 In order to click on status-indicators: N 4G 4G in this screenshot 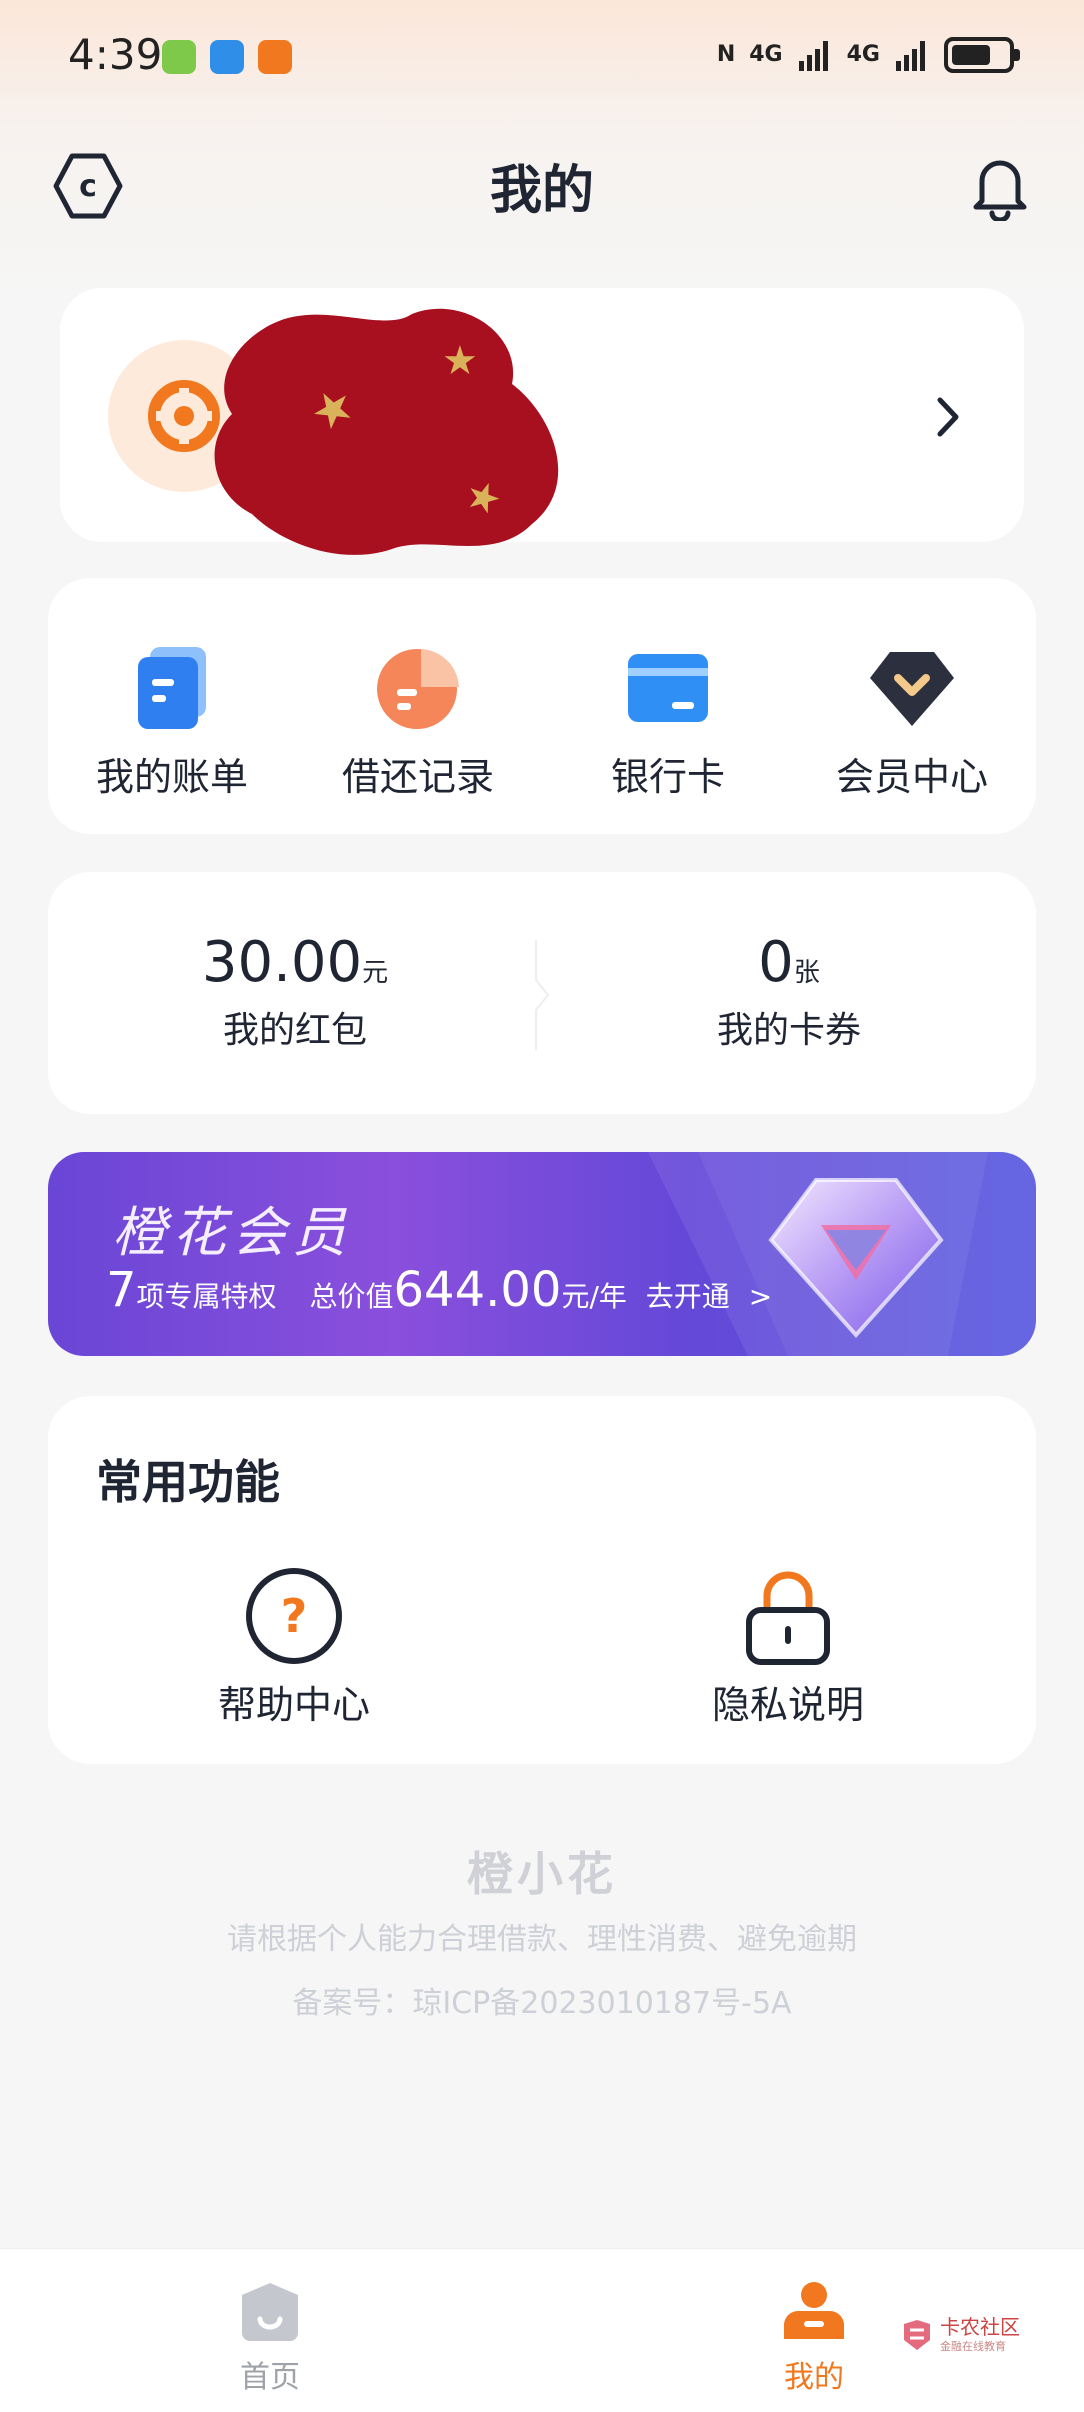, I will do `click(868, 55)`.